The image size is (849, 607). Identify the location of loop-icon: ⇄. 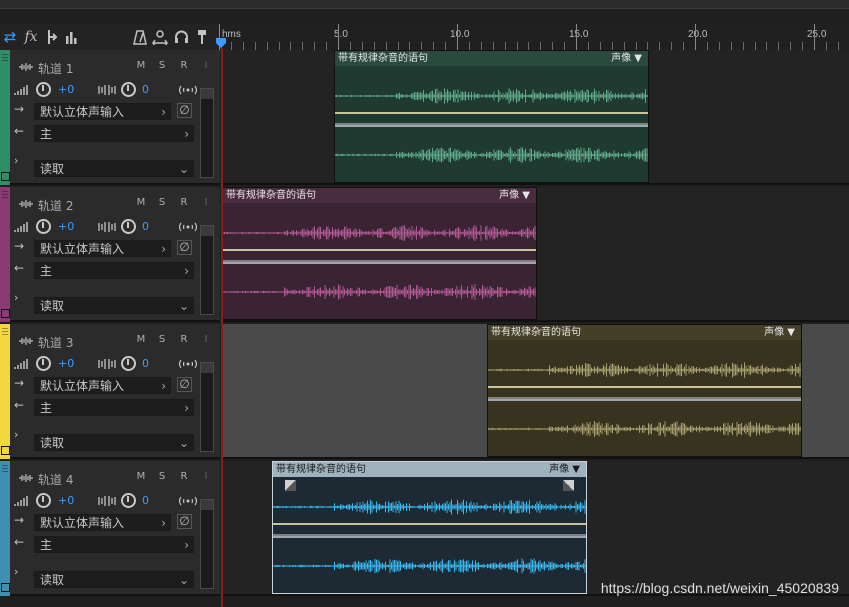
(10, 37).